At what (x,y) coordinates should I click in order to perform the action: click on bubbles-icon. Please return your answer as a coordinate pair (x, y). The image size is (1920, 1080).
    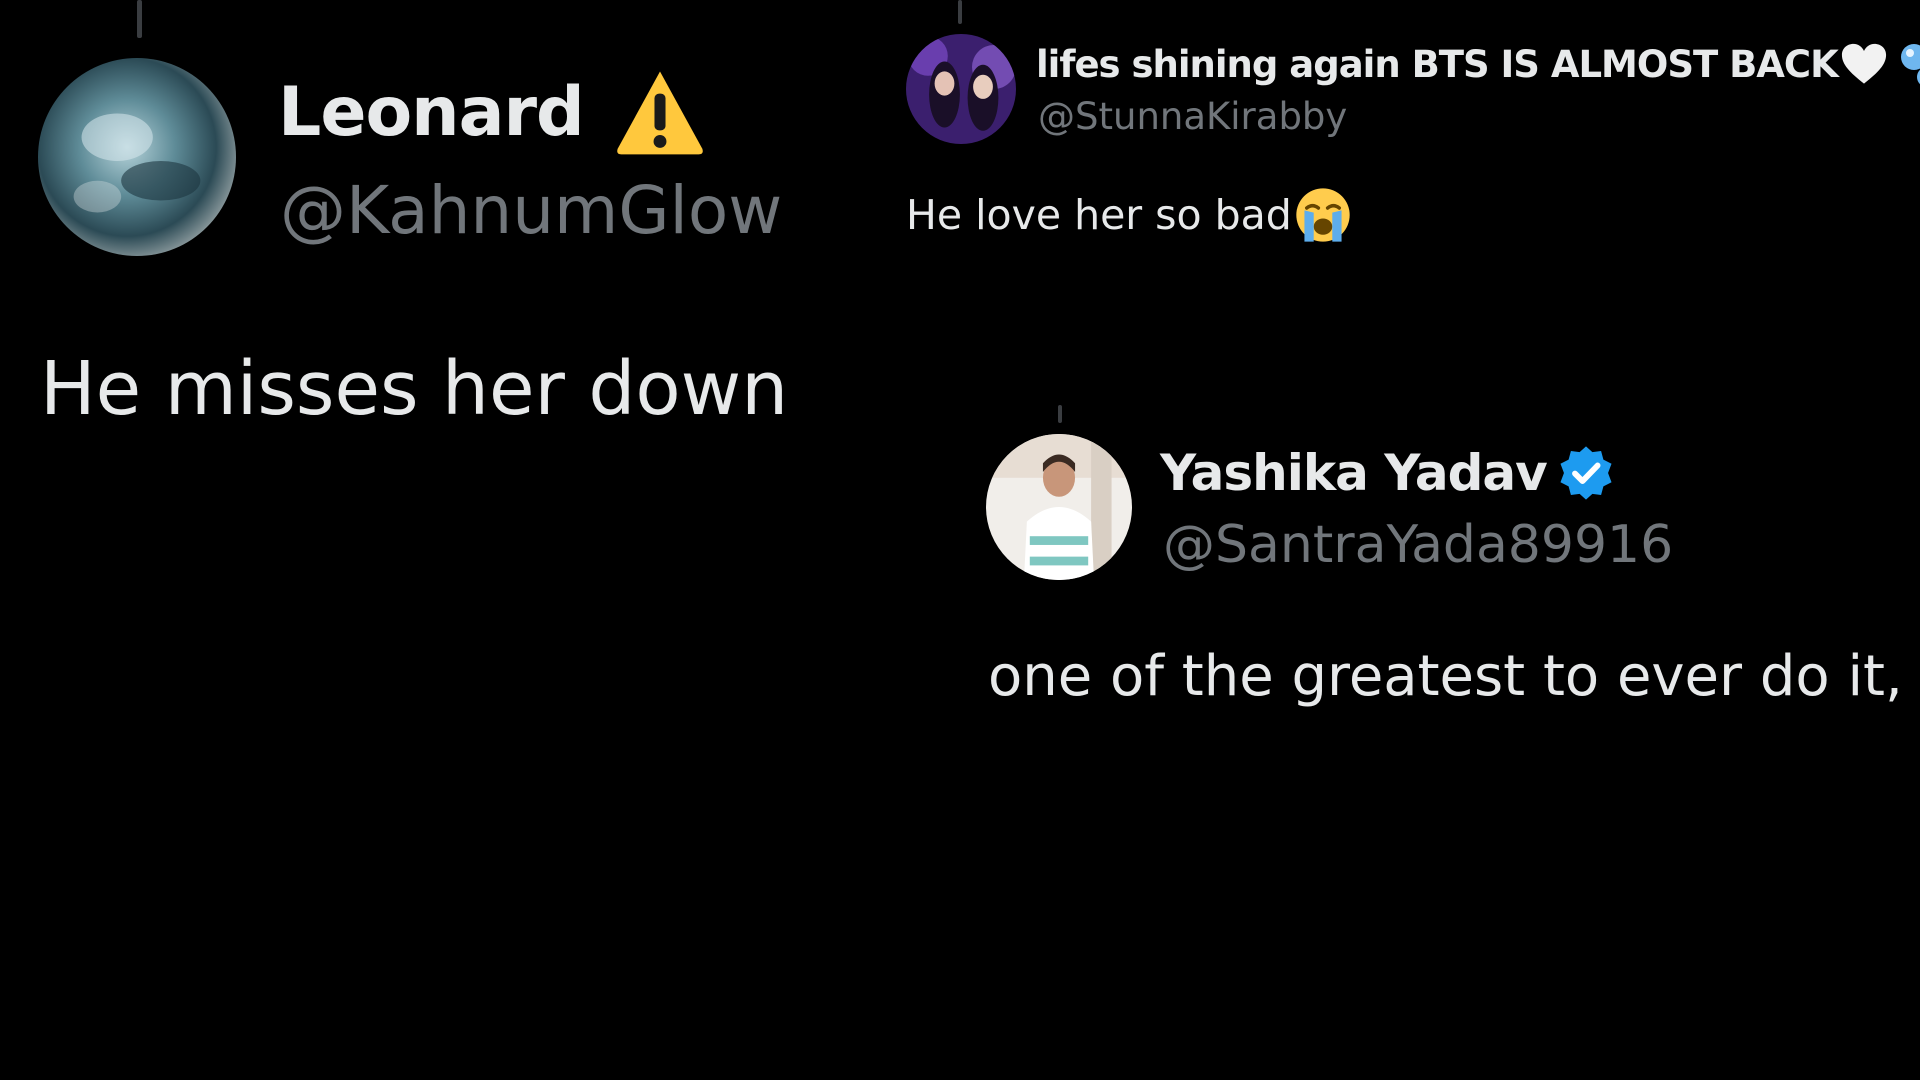
    Looking at the image, I should click on (1910, 64).